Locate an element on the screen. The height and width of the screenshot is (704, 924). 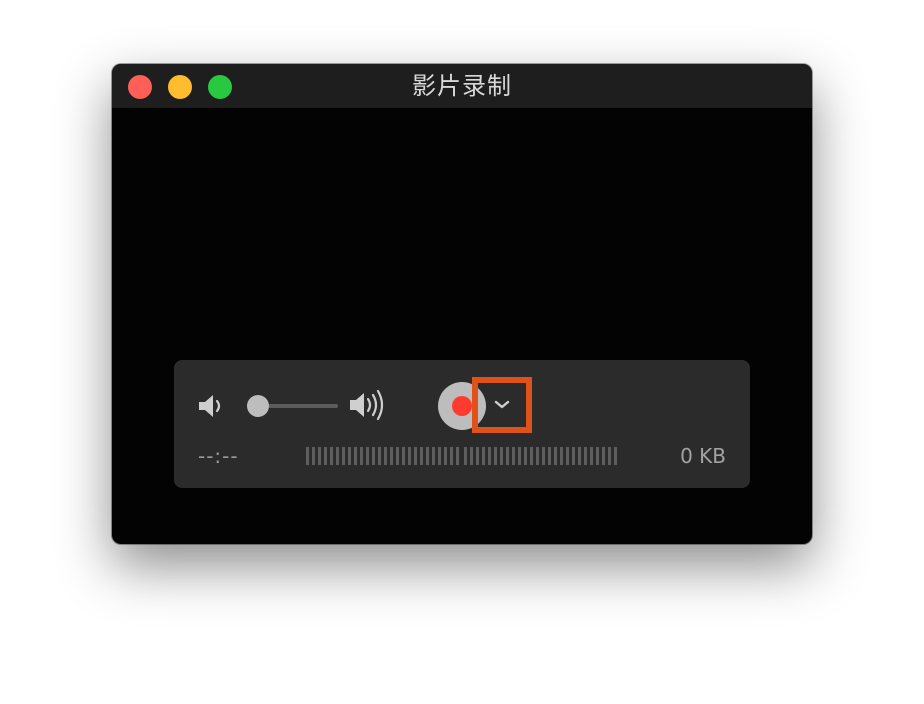
file-size: 0 KB is located at coordinates (703, 456).